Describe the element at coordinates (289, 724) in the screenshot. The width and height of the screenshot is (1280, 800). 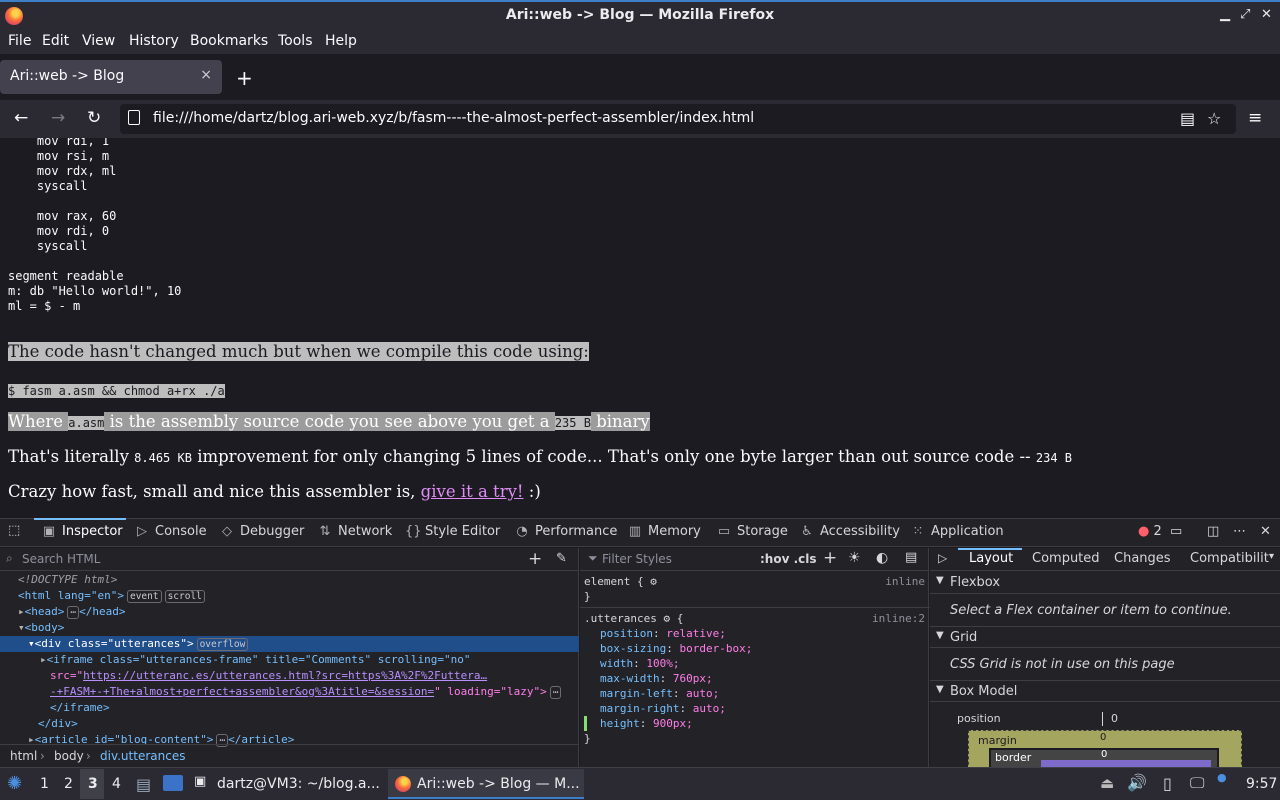
I see `tree-div-close: </div>` at that location.